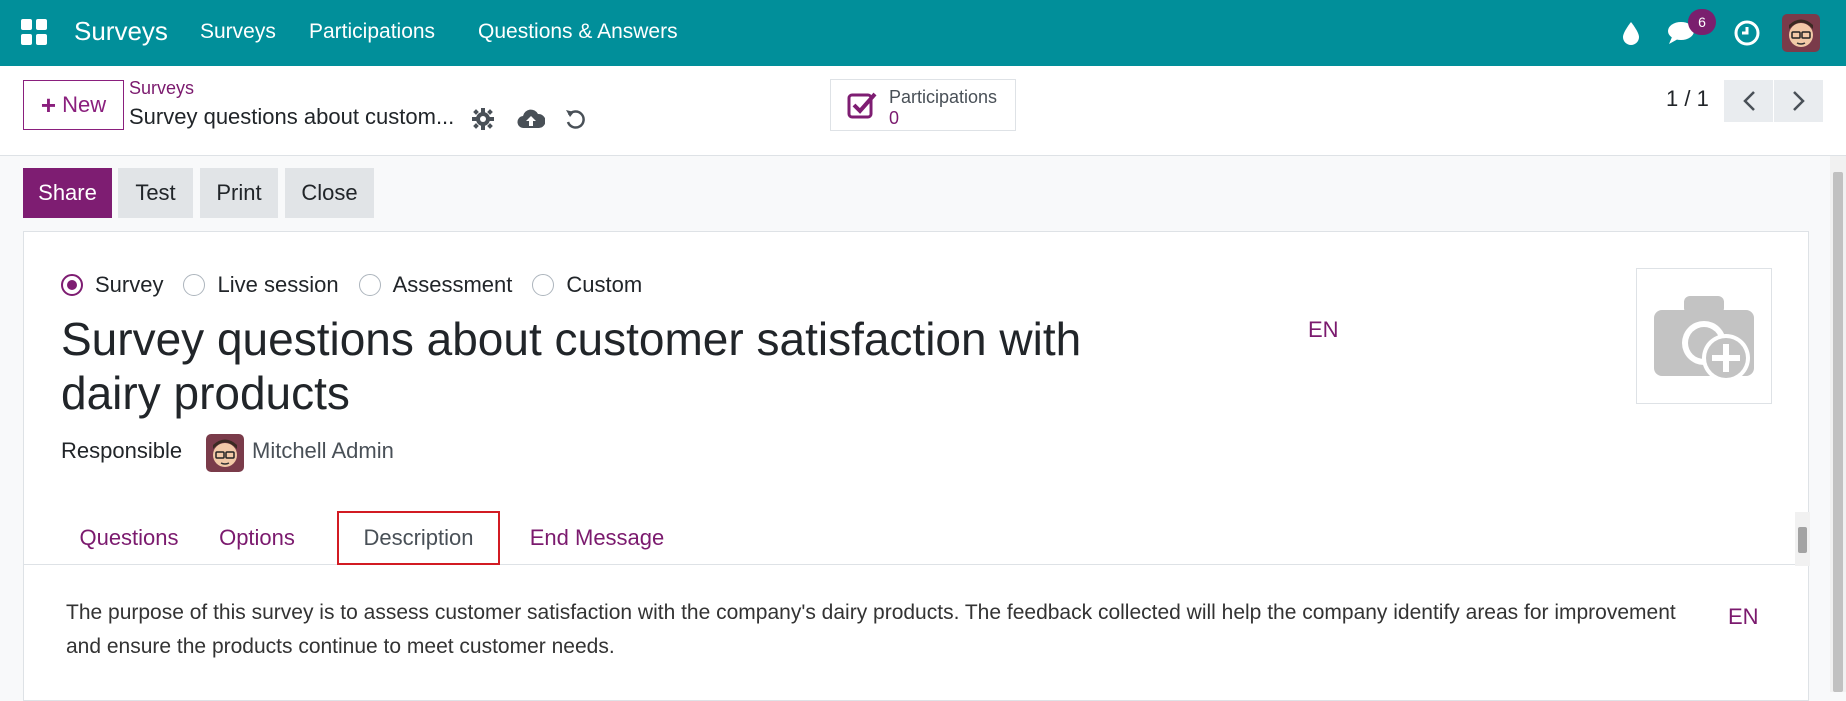  I want to click on page-scrollbar, so click(1838, 424).